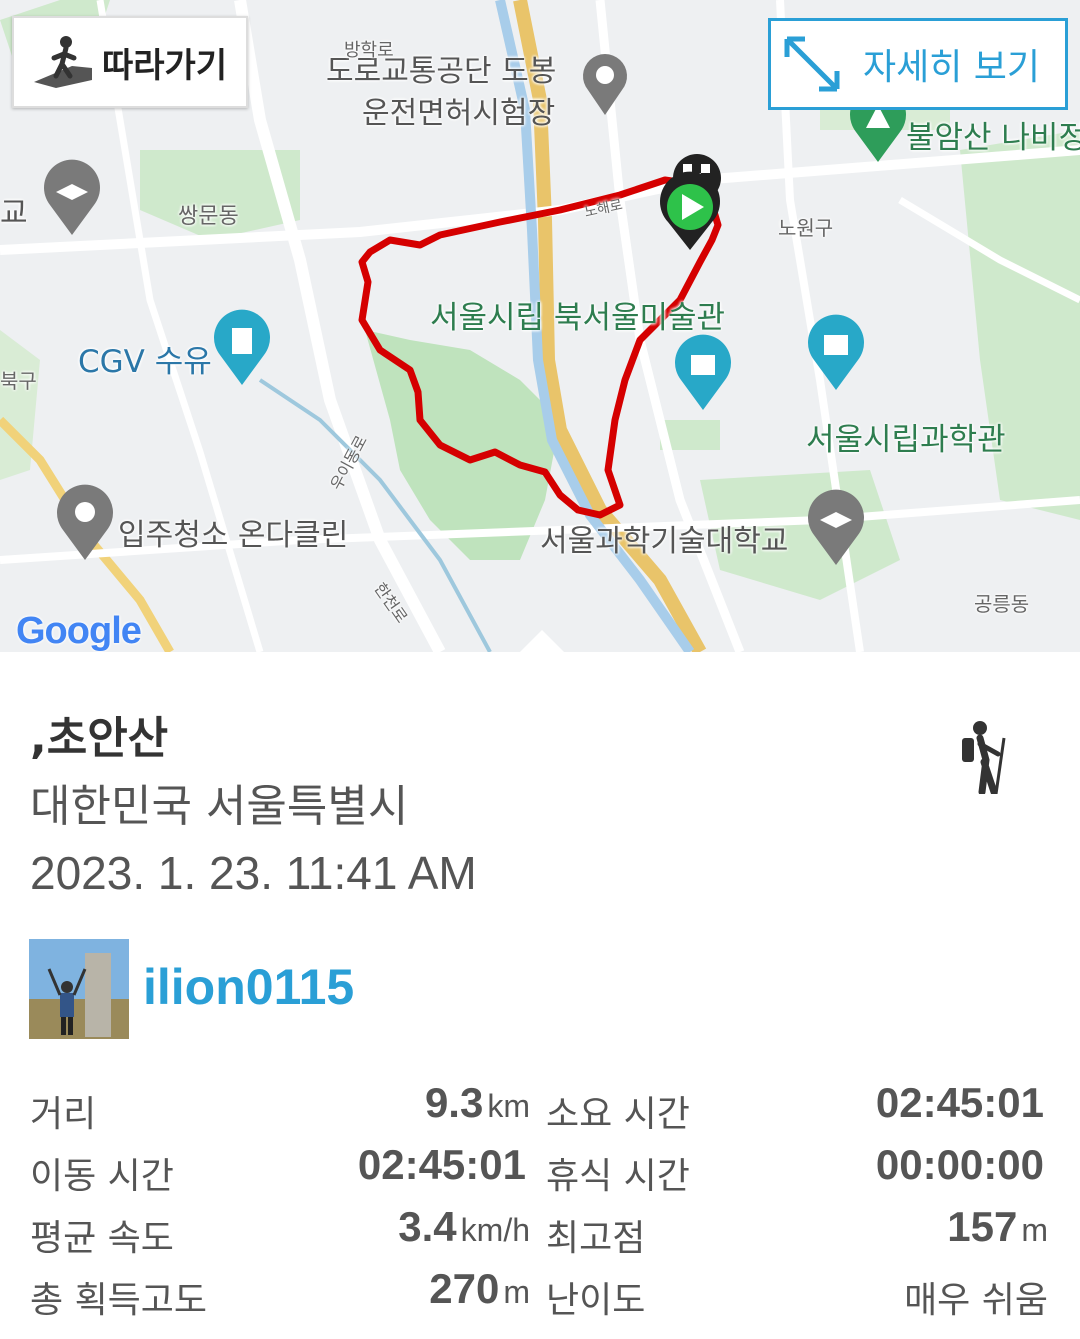 Image resolution: width=1080 pixels, height=1339 pixels. I want to click on stat-row: 이동 시간 02:45:01 휴식 시간 00:00:00, so click(540, 1170).